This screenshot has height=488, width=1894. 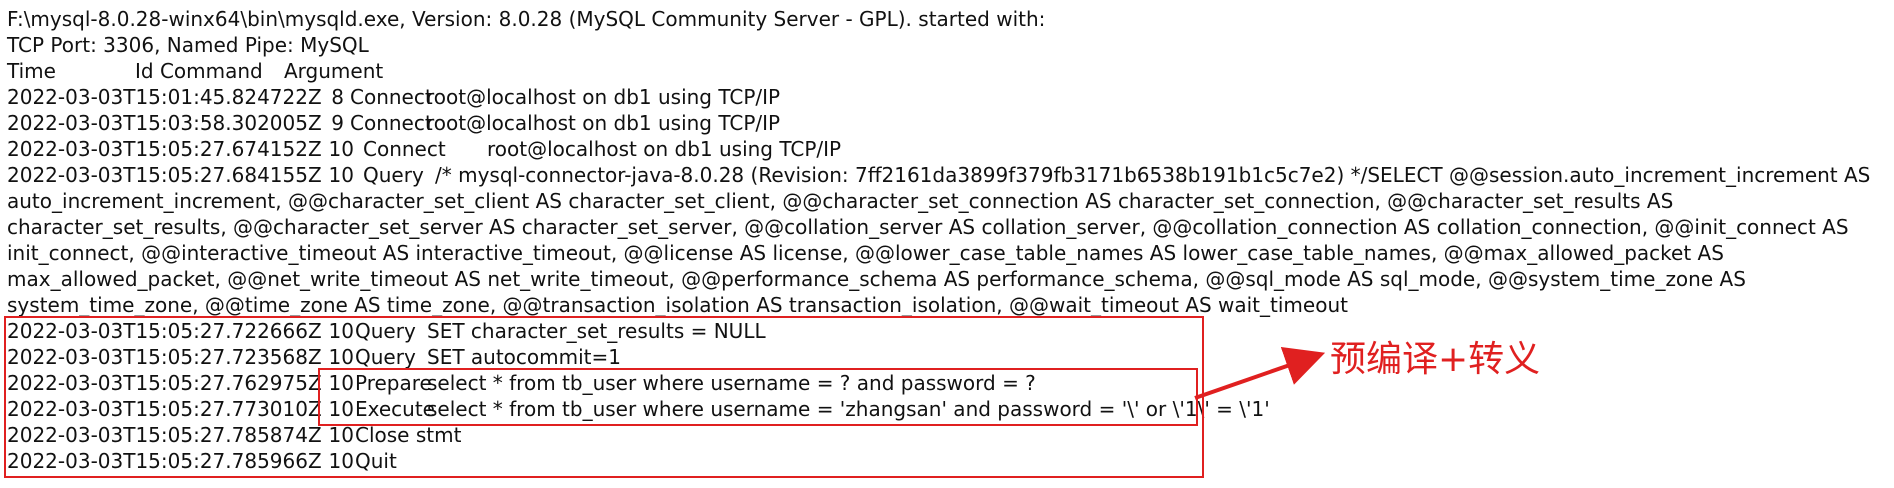 What do you see at coordinates (1260, 373) in the screenshot?
I see `annotation-arrow-icon` at bounding box center [1260, 373].